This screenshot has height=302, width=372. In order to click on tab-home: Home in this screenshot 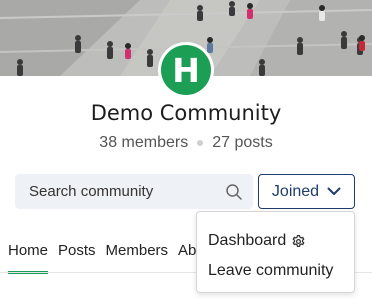, I will do `click(28, 255)`.